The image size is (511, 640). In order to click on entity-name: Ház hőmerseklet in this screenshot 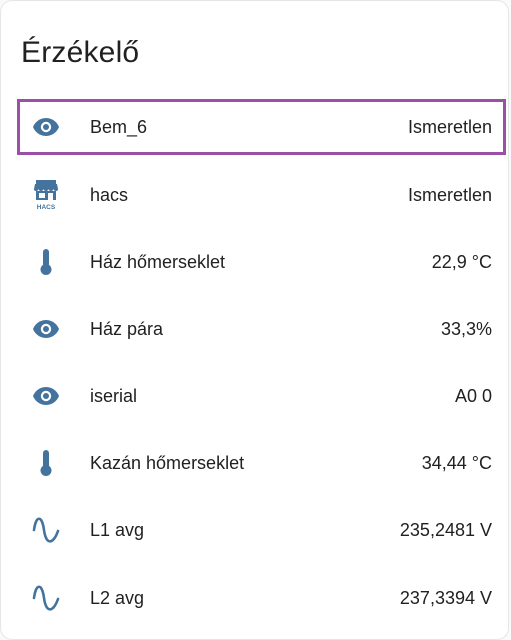, I will do `click(158, 261)`.